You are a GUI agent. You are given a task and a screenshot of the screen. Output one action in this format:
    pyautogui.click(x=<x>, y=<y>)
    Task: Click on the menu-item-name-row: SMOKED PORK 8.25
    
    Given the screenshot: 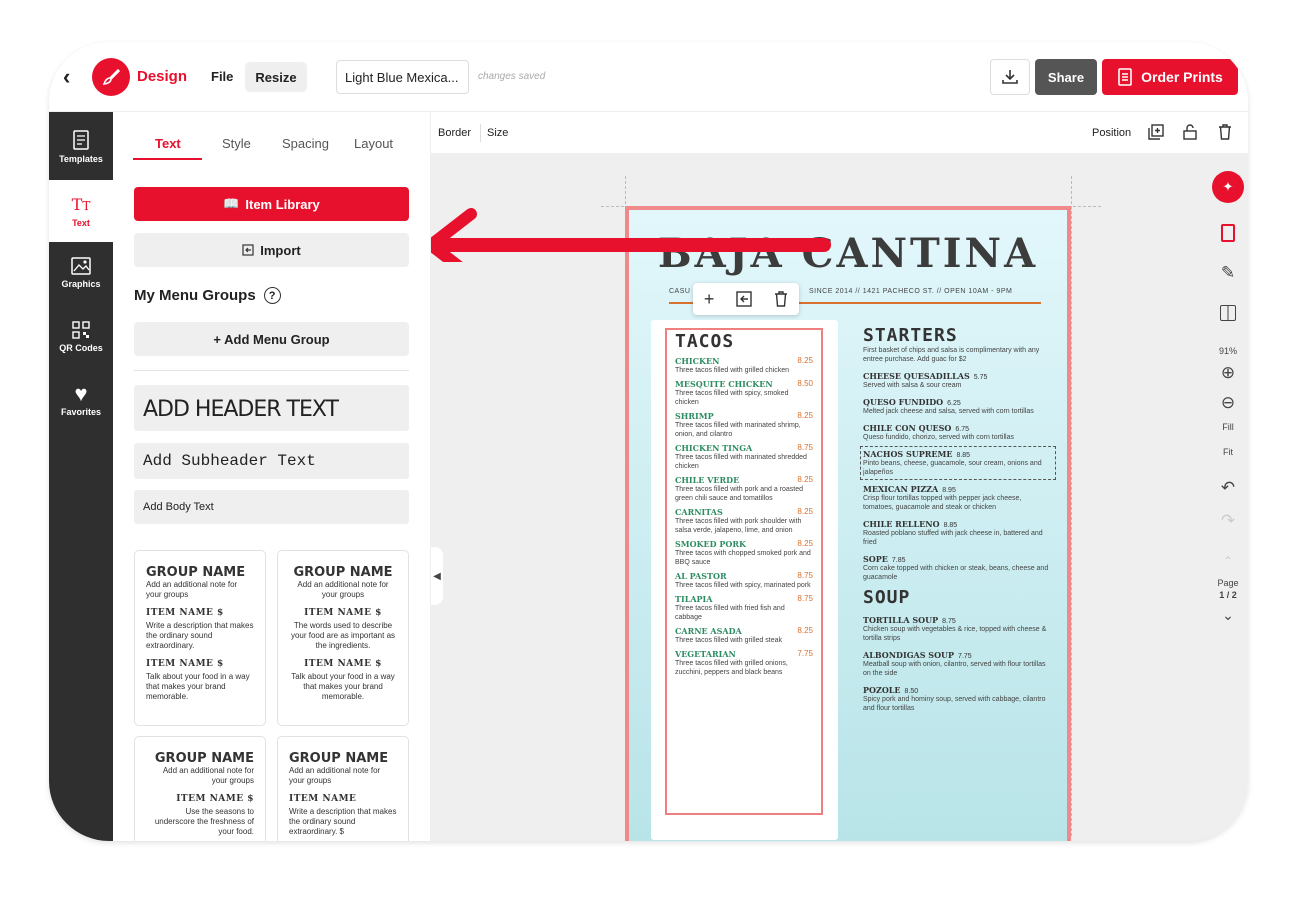 What is the action you would take?
    pyautogui.click(x=744, y=544)
    